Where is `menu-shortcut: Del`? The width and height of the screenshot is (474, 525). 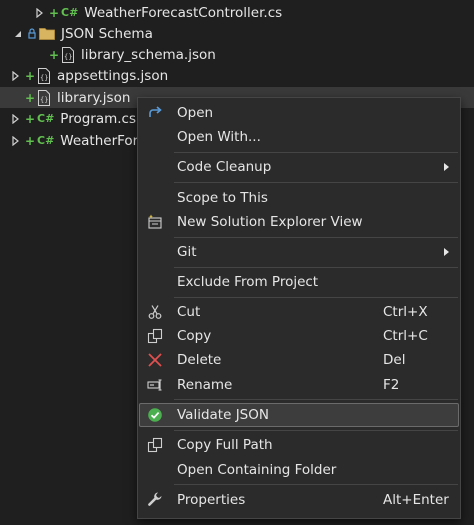
menu-shortcut: Del is located at coordinates (394, 360).